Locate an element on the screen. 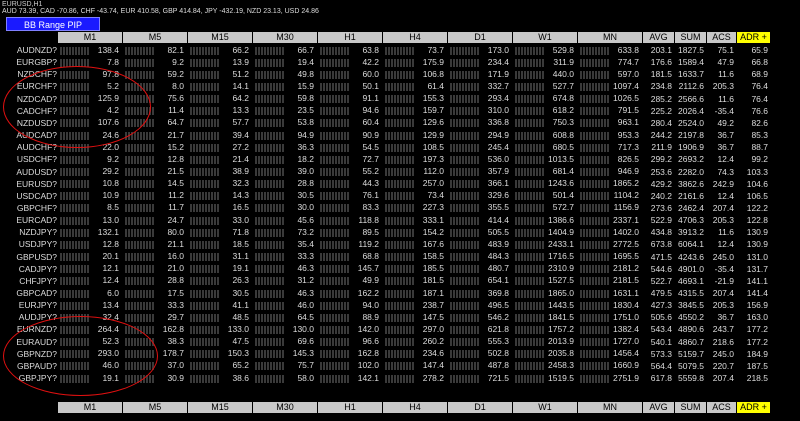 This screenshot has width=800, height=421. symbol-label: EURAUD? is located at coordinates (28, 342).